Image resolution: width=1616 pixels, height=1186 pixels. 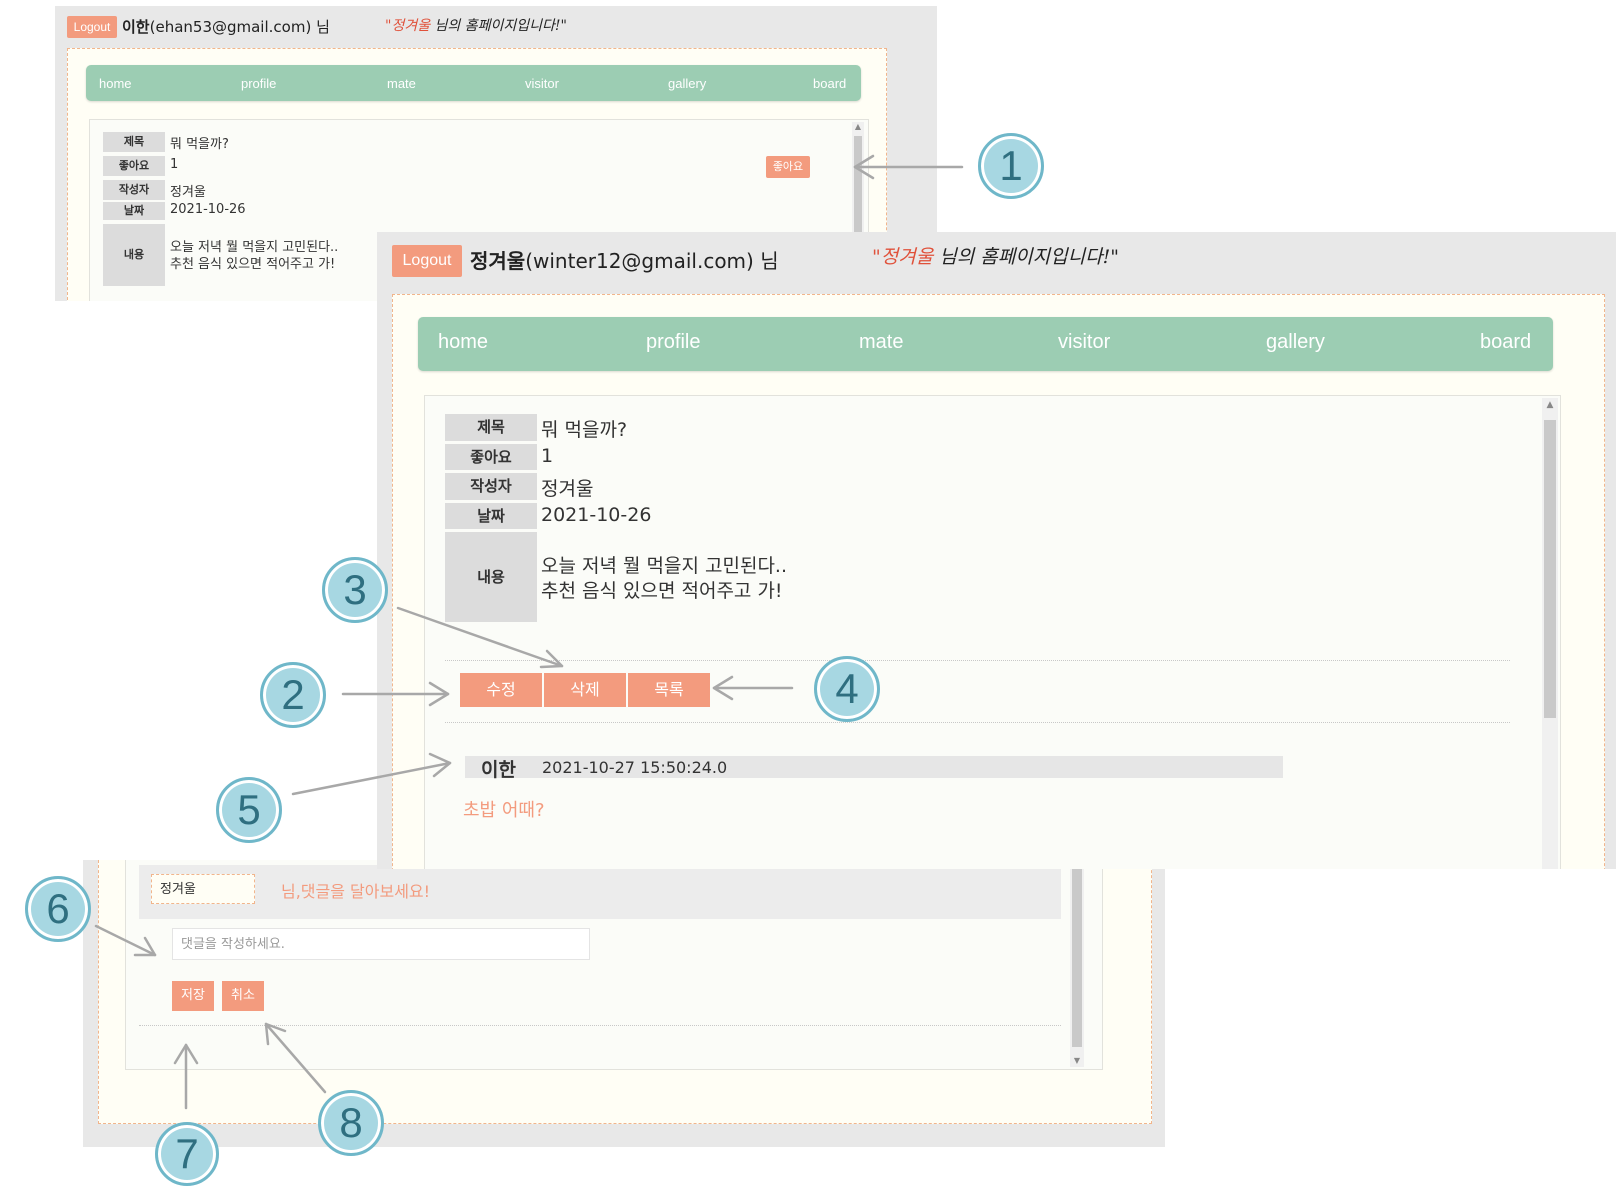 I want to click on callout-4: 4, so click(x=847, y=689).